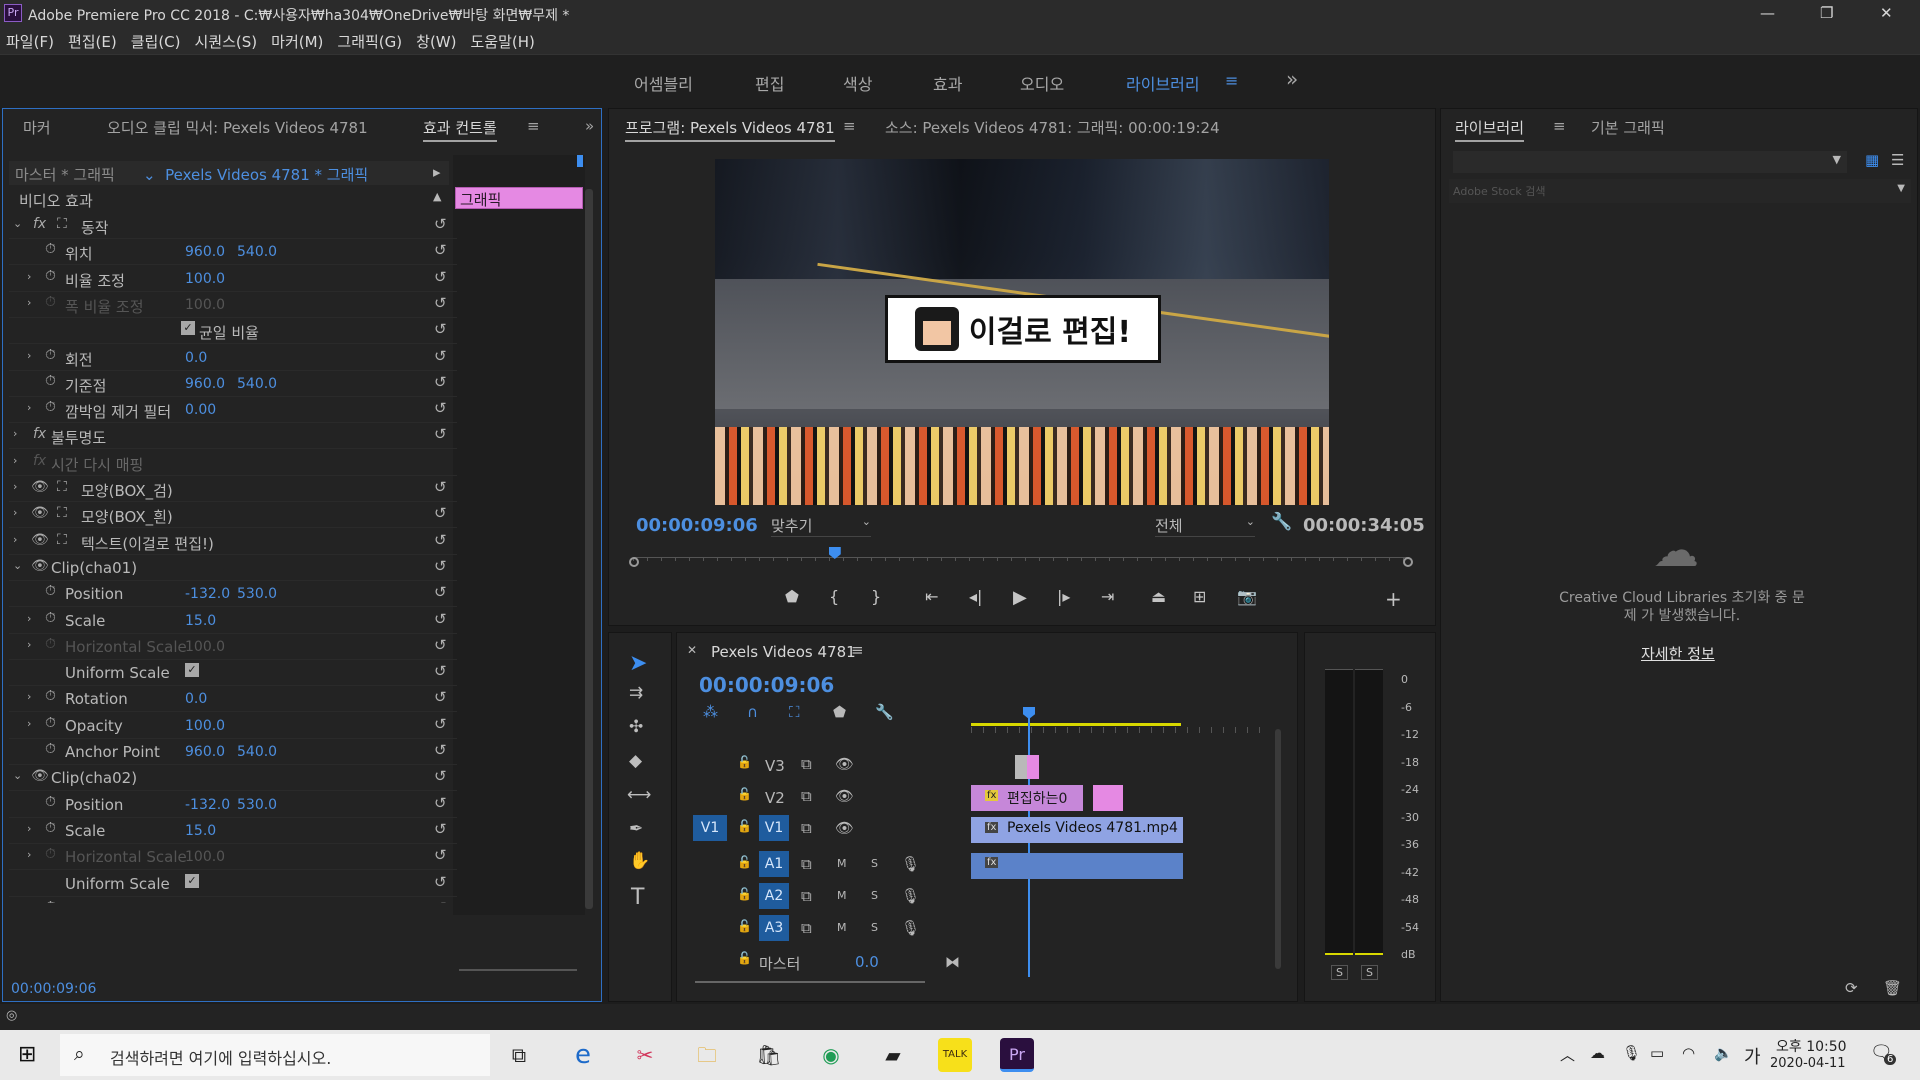 This screenshot has height=1080, width=1920. What do you see at coordinates (1231, 80) in the screenshot?
I see `workspace-menu-icon: ≡` at bounding box center [1231, 80].